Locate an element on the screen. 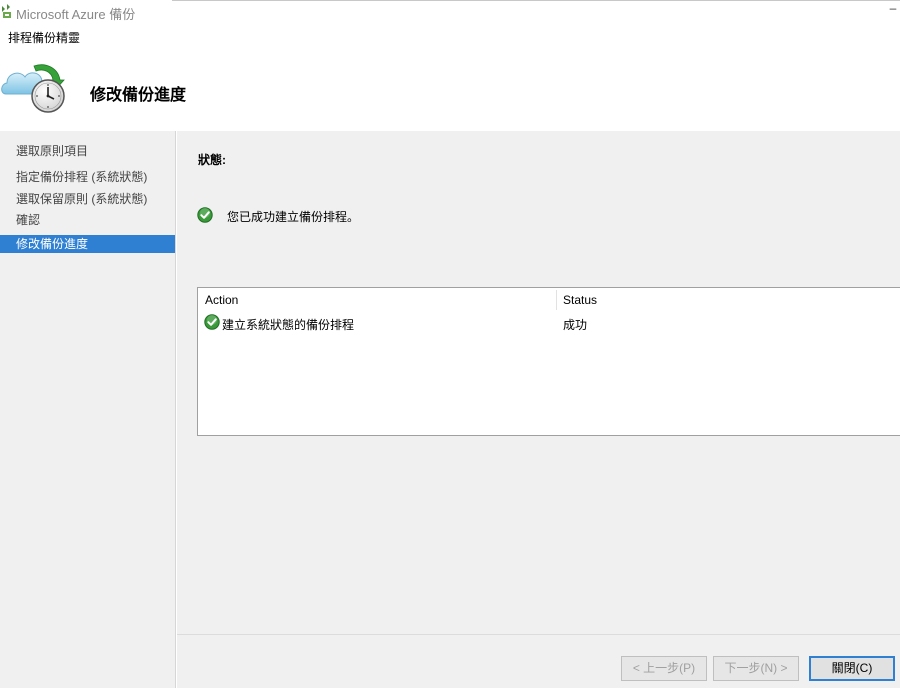 This screenshot has width=900, height=688. title-bar-border is located at coordinates (536, 0).